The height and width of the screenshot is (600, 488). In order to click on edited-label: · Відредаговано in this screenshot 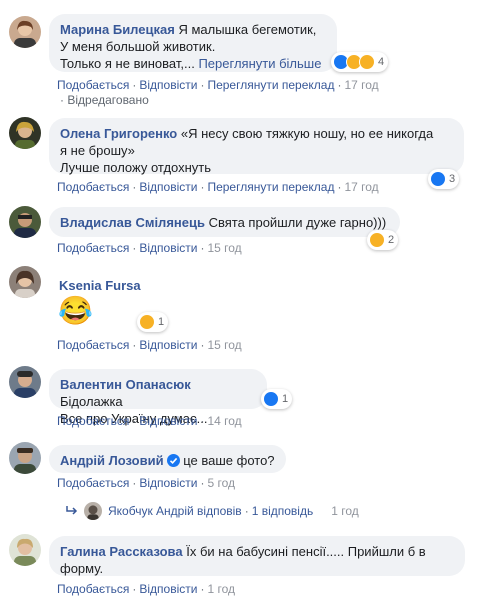, I will do `click(104, 100)`.